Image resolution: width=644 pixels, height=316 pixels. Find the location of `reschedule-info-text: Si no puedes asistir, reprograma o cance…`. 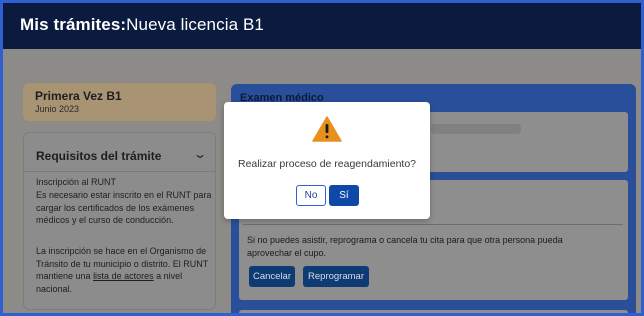

reschedule-info-text: Si no puedes asistir, reprograma o cance… is located at coordinates (405, 246).